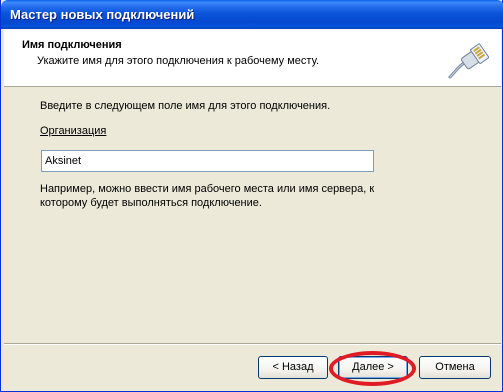  Describe the element at coordinates (373, 367) in the screenshot. I see `next-button: Далее >` at that location.